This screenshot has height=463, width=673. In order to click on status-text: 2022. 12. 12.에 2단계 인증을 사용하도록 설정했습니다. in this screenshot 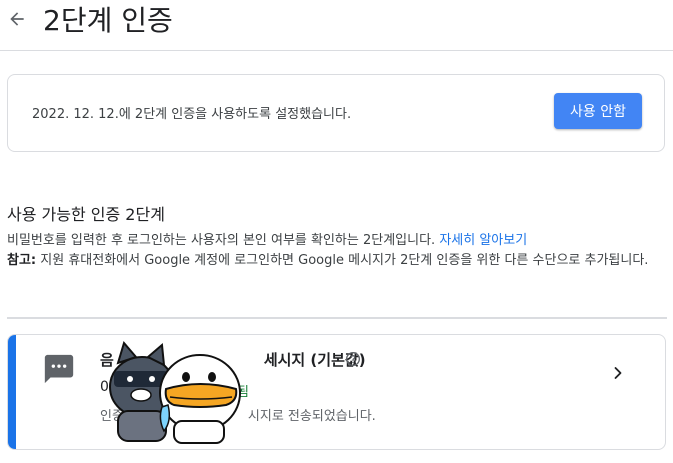, I will do `click(192, 114)`.